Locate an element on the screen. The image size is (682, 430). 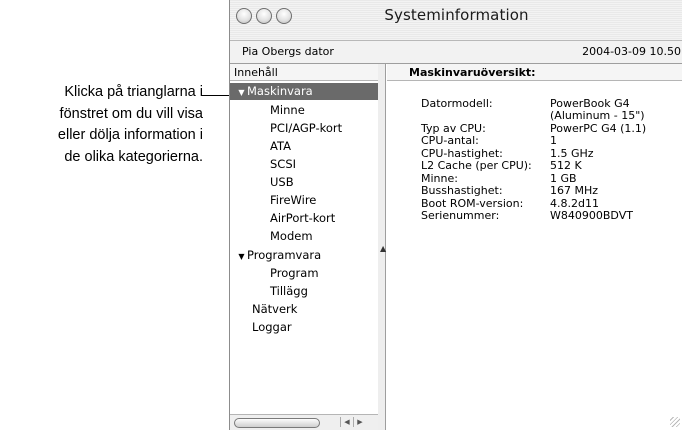
tree-item-label: Tillägg is located at coordinates (289, 291).